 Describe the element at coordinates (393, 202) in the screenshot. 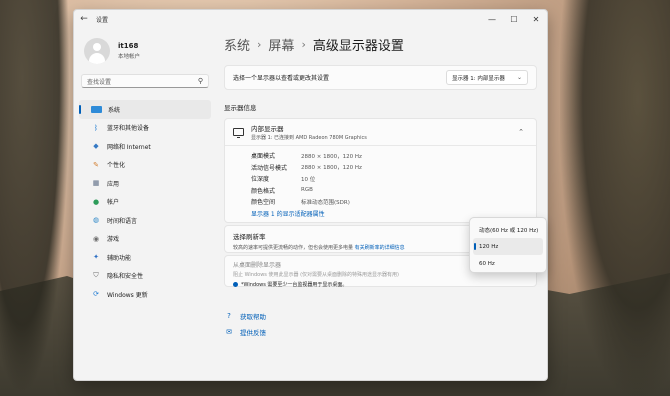

I see `info-row: 颜色空间 标准动态范围(SDR)` at that location.